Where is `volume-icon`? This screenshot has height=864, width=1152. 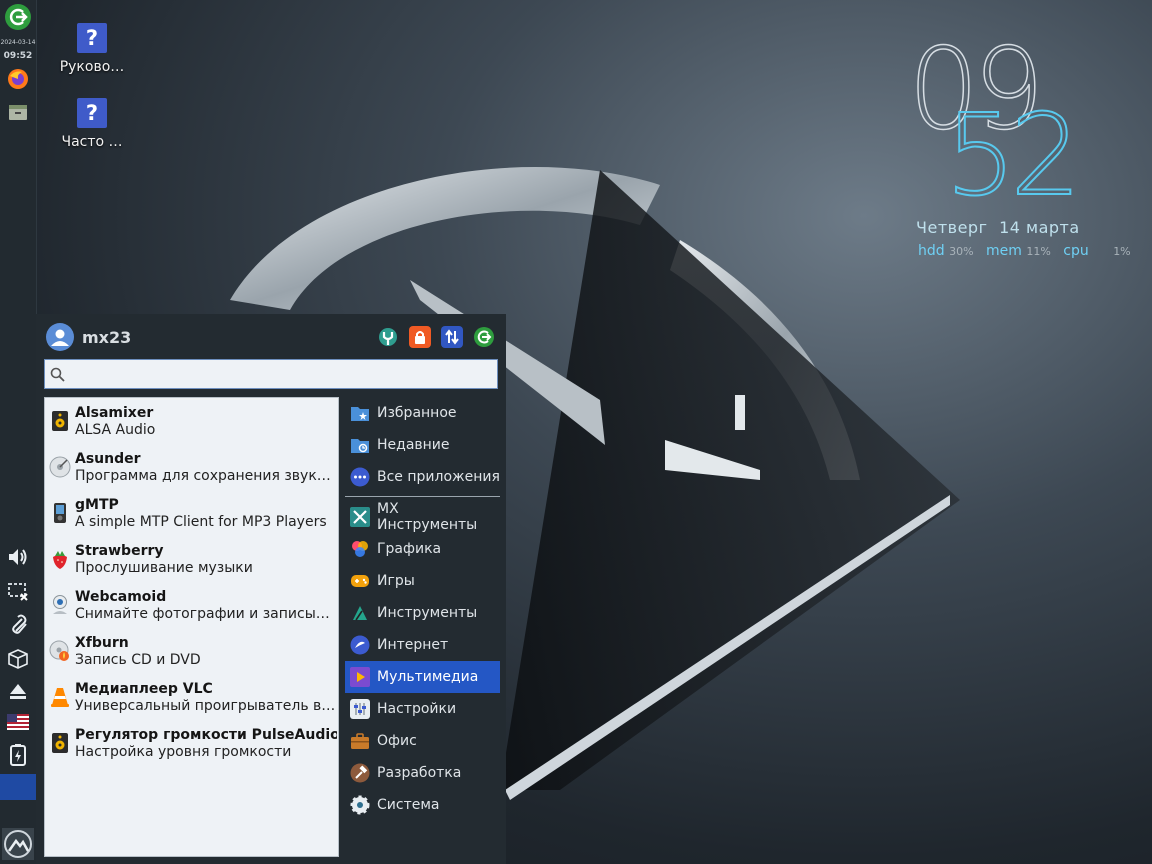 volume-icon is located at coordinates (18, 557).